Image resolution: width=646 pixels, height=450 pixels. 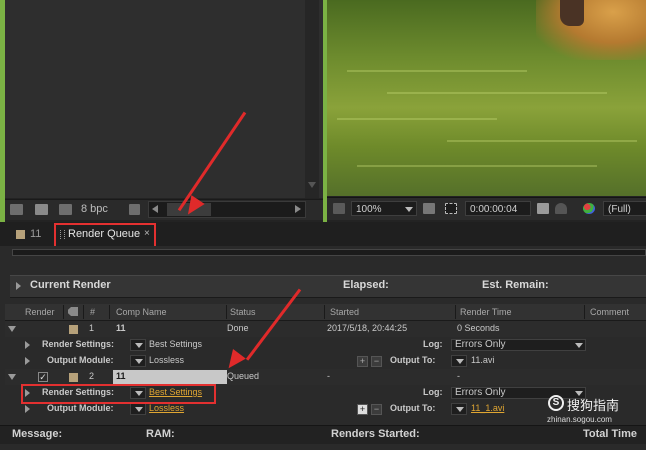 I want to click on current-time-field: 0:00:00:04, so click(x=498, y=208).